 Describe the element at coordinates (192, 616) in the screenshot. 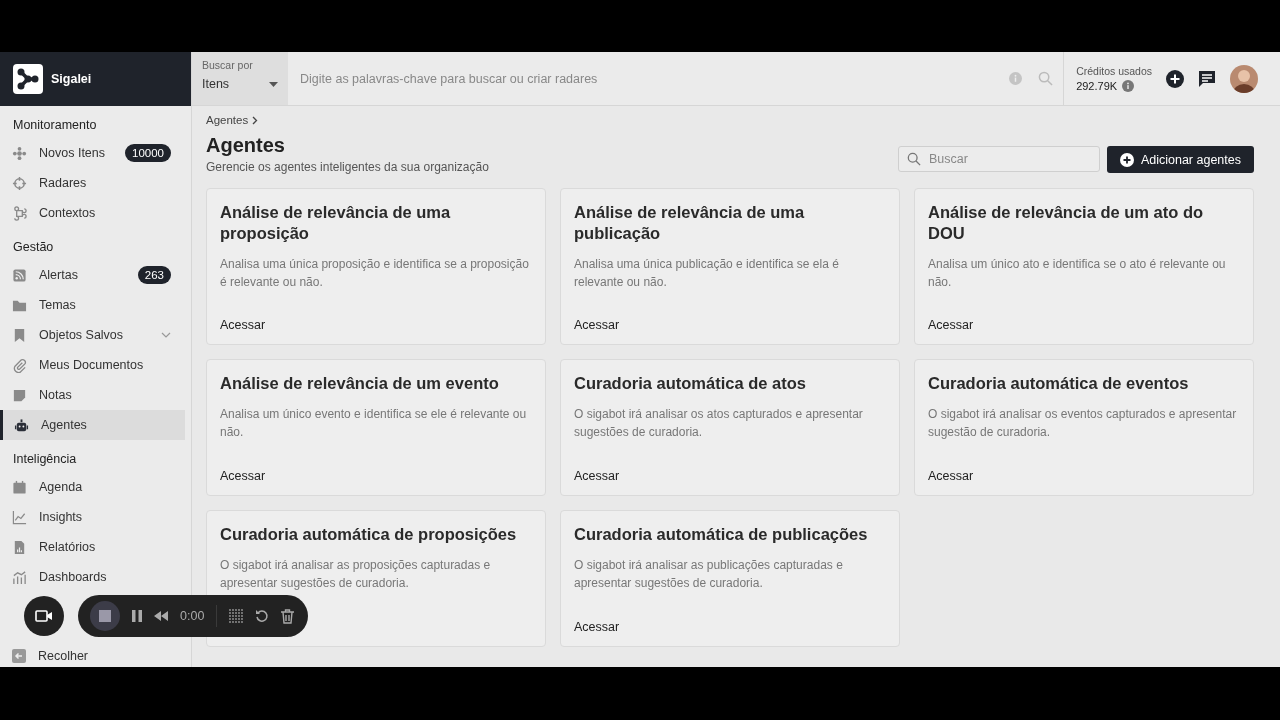

I see `recording-time: 0:00` at that location.